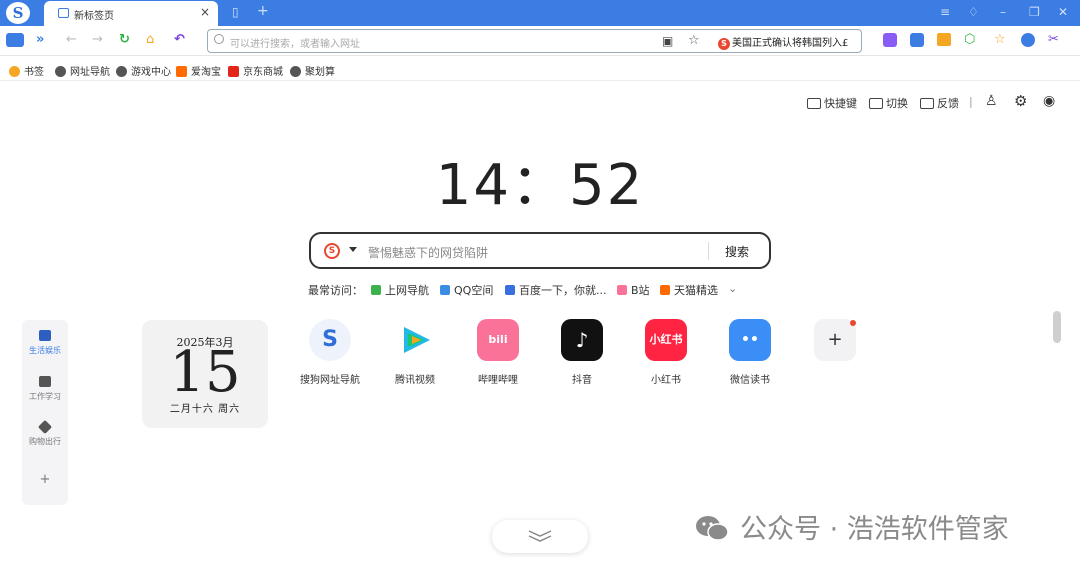 The height and width of the screenshot is (571, 1080). I want to click on sidebar-item-shopping: 购物出行, so click(45, 433).